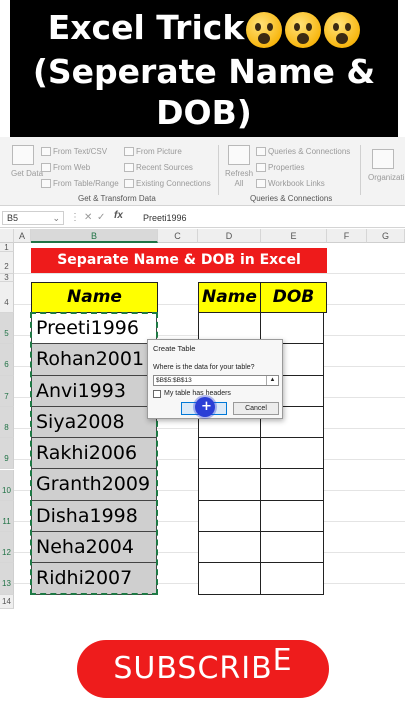 This screenshot has height=720, width=405. I want to click on column-header-b: B, so click(94, 236).